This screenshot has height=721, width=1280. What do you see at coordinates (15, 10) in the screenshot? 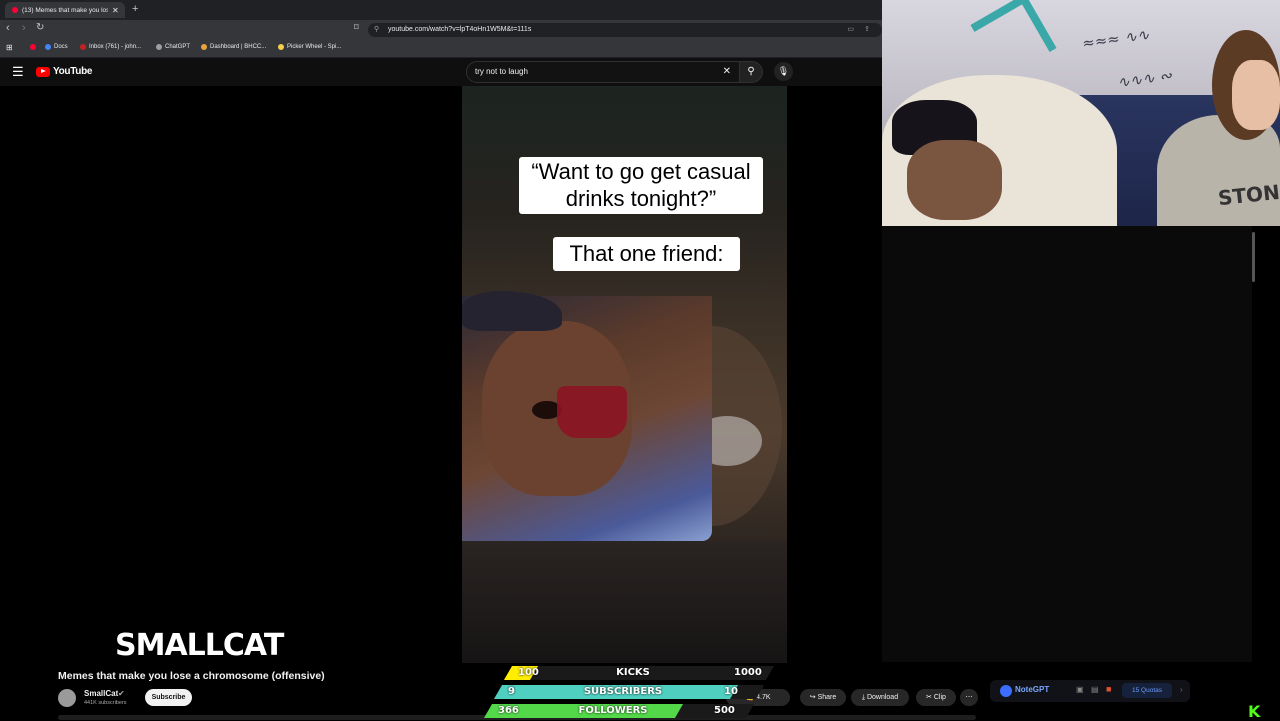
I see `youtube-favicon-icon` at bounding box center [15, 10].